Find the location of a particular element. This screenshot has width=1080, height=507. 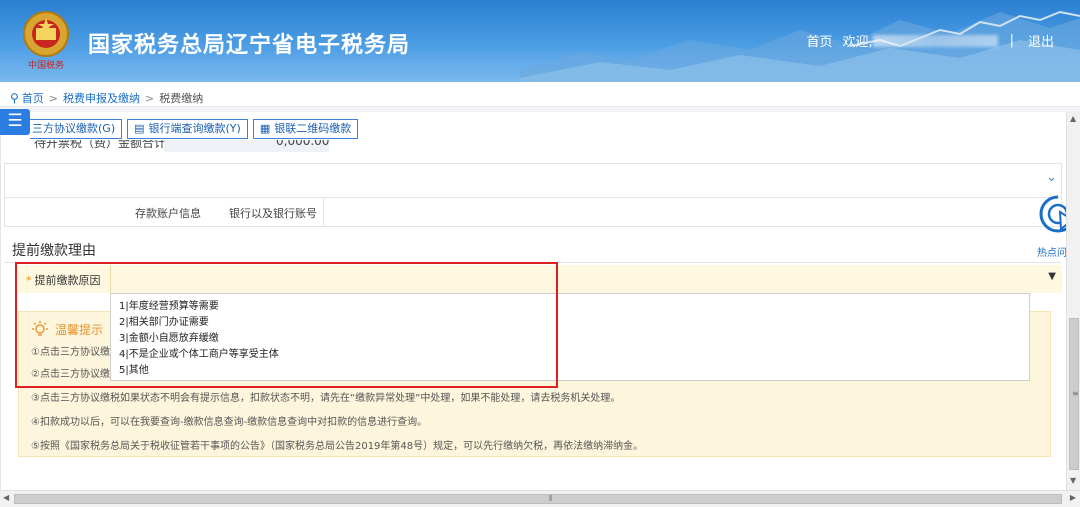

bank-query-payment-button: ▤ 银行端查询缴款(Y) is located at coordinates (187, 129).